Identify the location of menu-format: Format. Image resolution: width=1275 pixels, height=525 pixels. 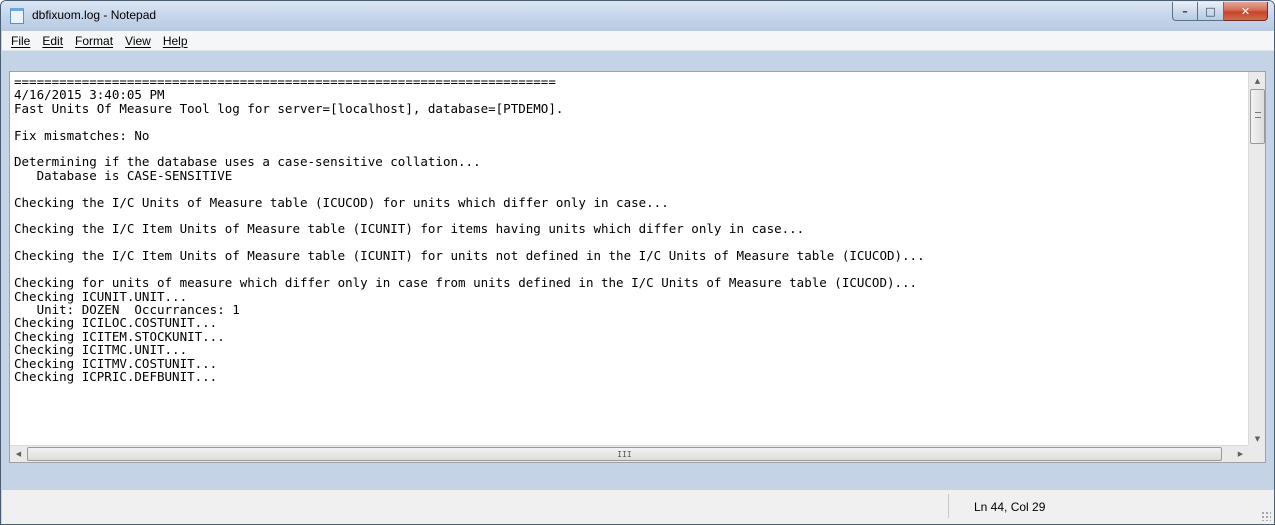
(94, 41).